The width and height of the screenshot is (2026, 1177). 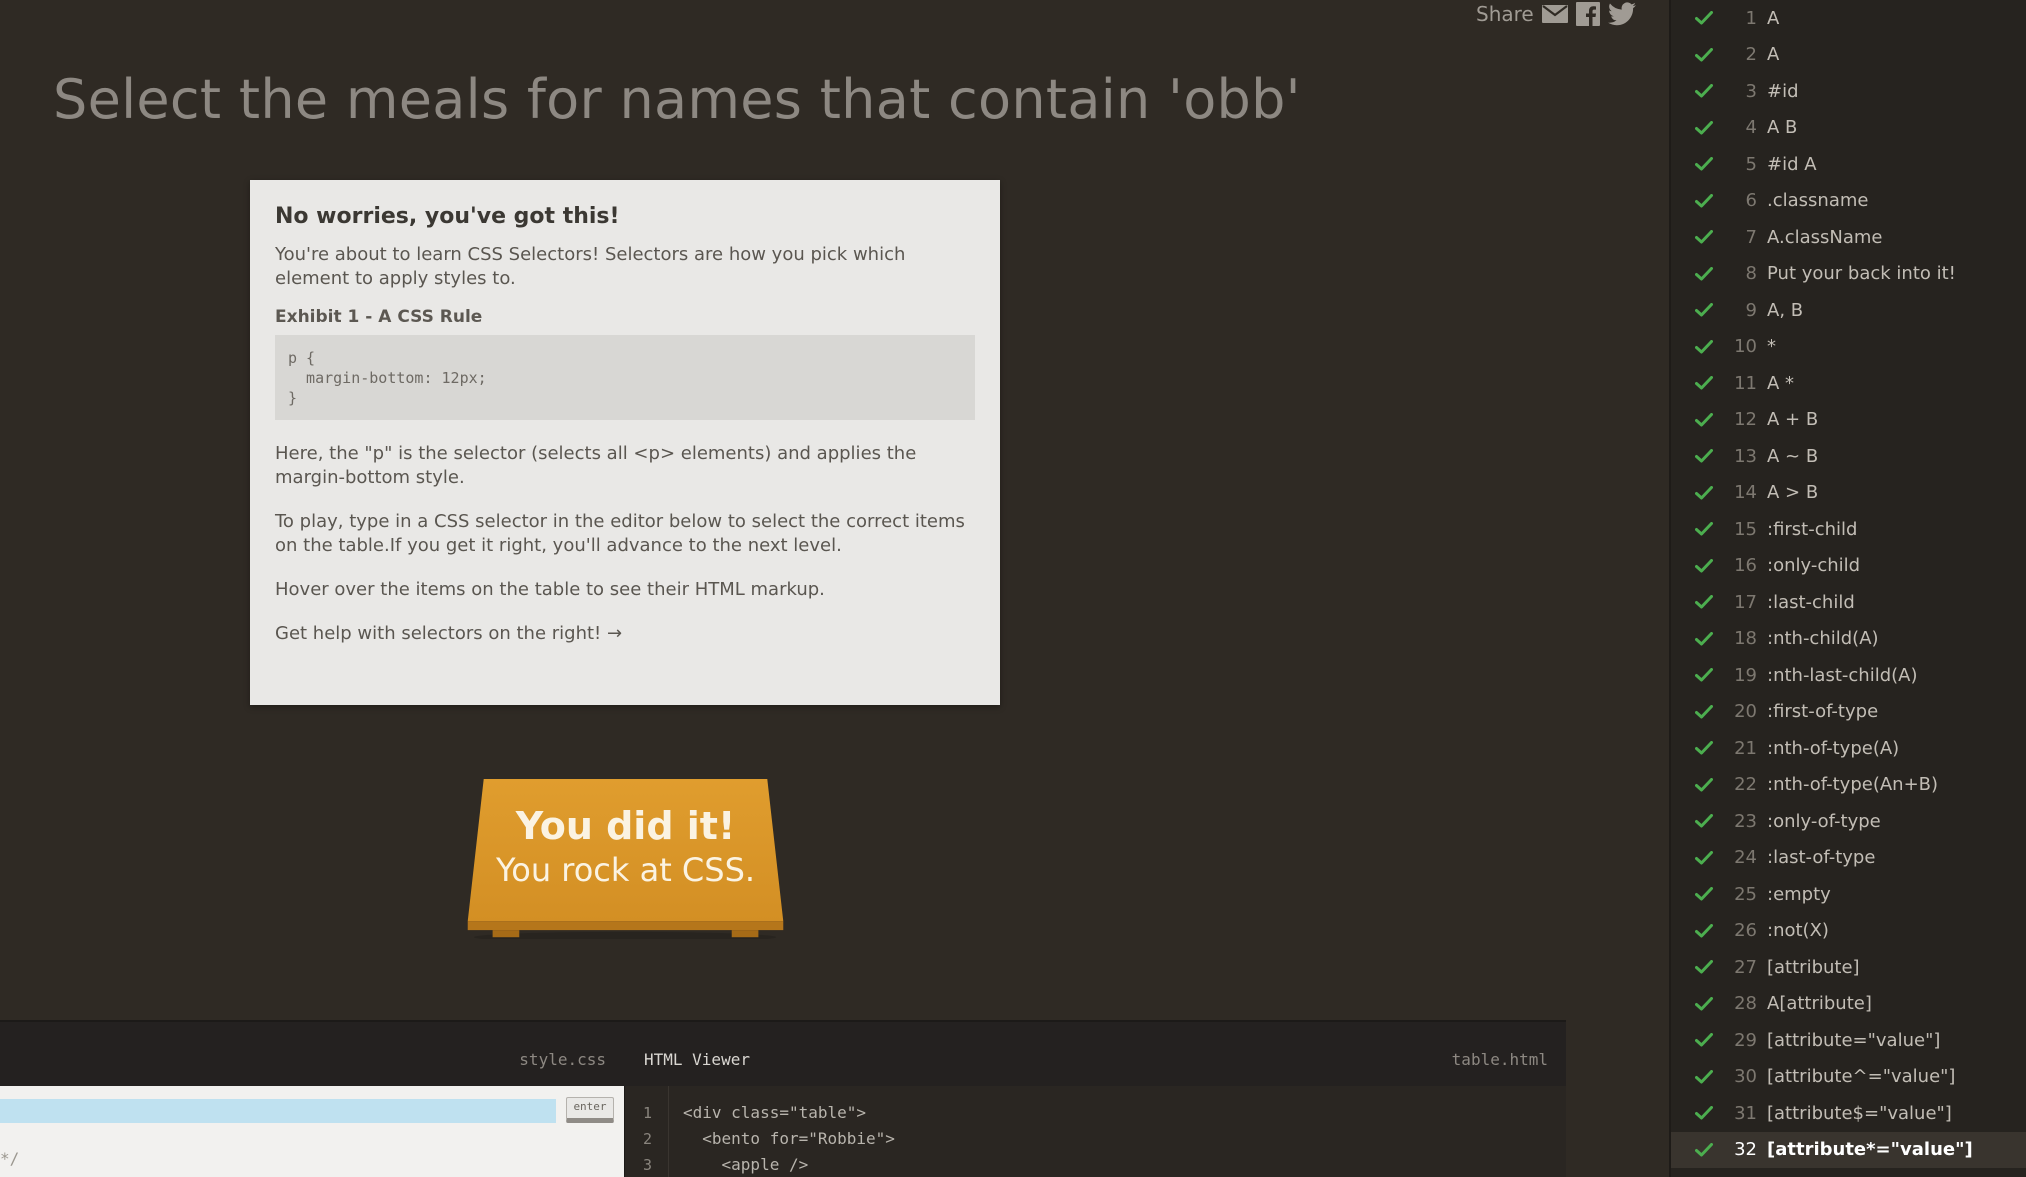 I want to click on level-item-4: 4 A B, so click(x=1848, y=128).